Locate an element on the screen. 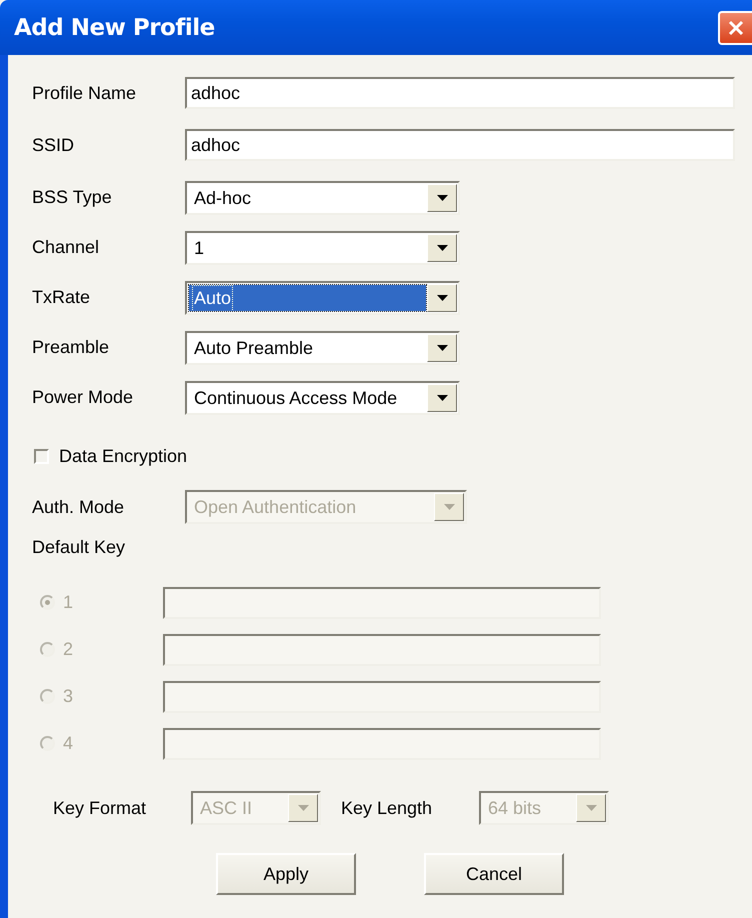 The width and height of the screenshot is (752, 918). selected-value: 1 is located at coordinates (199, 248).